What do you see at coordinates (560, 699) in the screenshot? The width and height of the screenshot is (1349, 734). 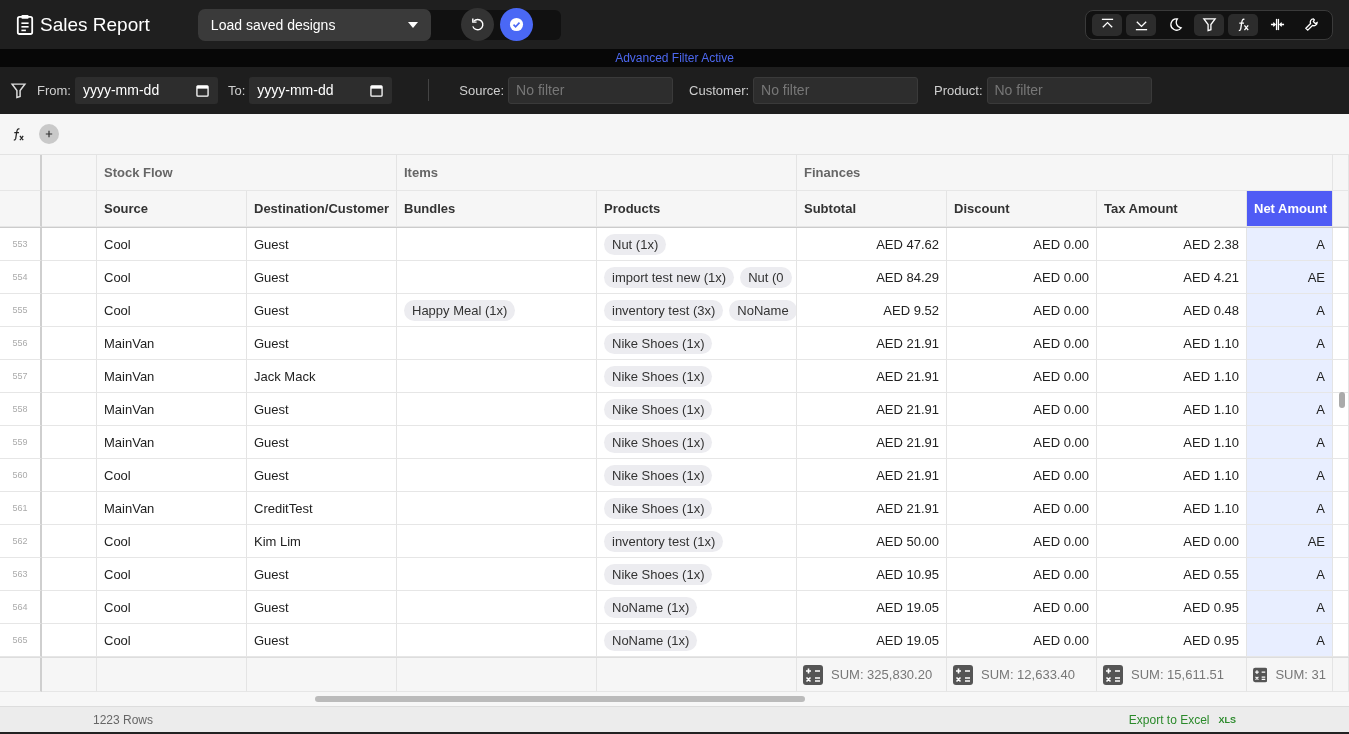 I see `horizontal-scrollbar` at bounding box center [560, 699].